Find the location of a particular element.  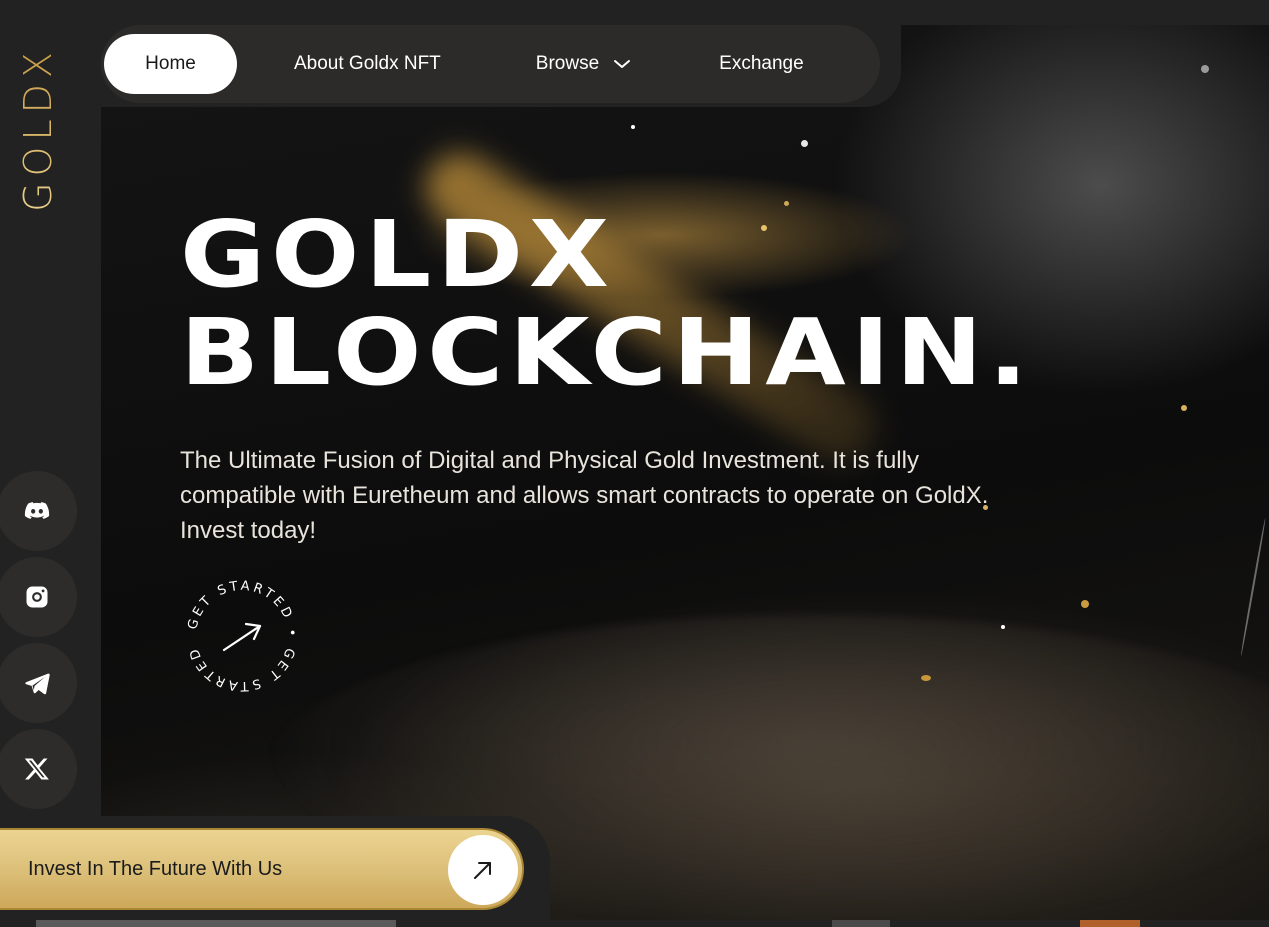

telegram-icon is located at coordinates (37, 684).